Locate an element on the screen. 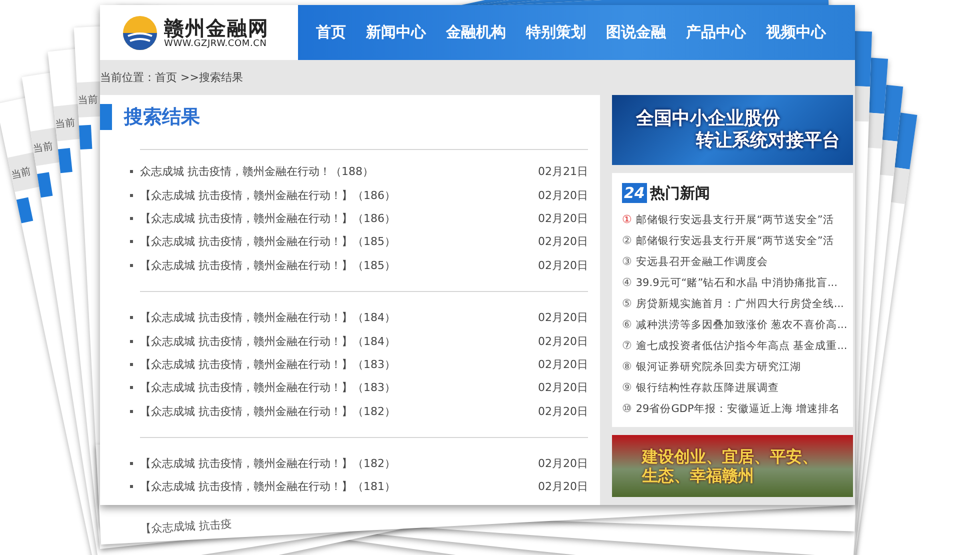 The width and height of the screenshot is (956, 555). news-link: 银河证券研究院杀回卖方研究江湖 is located at coordinates (718, 367).